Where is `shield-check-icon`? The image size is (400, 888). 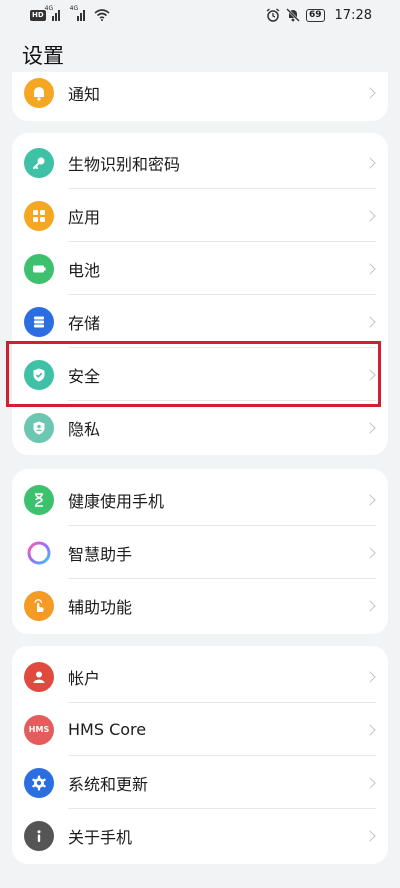 shield-check-icon is located at coordinates (39, 374).